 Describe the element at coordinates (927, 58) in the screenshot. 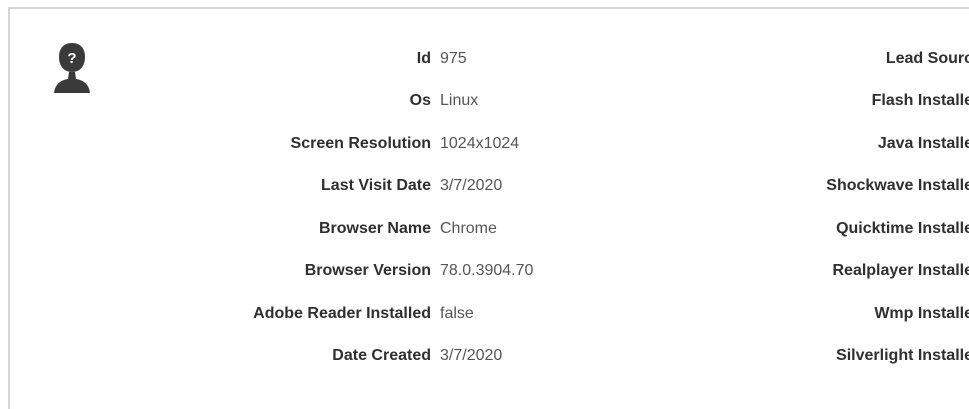

I see `detail-label-lead-source: Lead Sourc` at that location.